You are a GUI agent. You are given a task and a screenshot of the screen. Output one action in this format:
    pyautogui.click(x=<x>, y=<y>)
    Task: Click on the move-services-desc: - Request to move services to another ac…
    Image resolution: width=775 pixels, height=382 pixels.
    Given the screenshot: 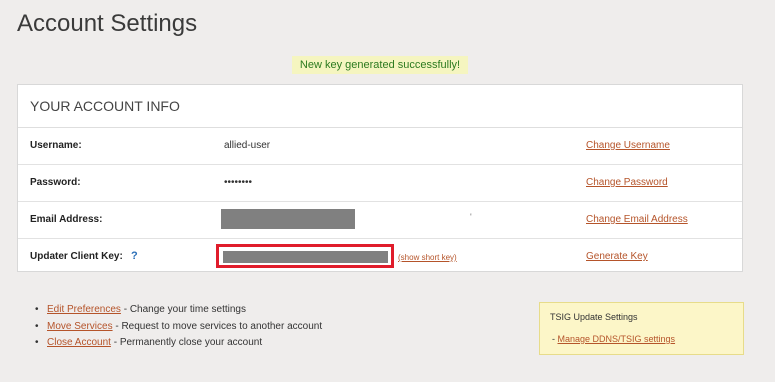 What is the action you would take?
    pyautogui.click(x=217, y=326)
    